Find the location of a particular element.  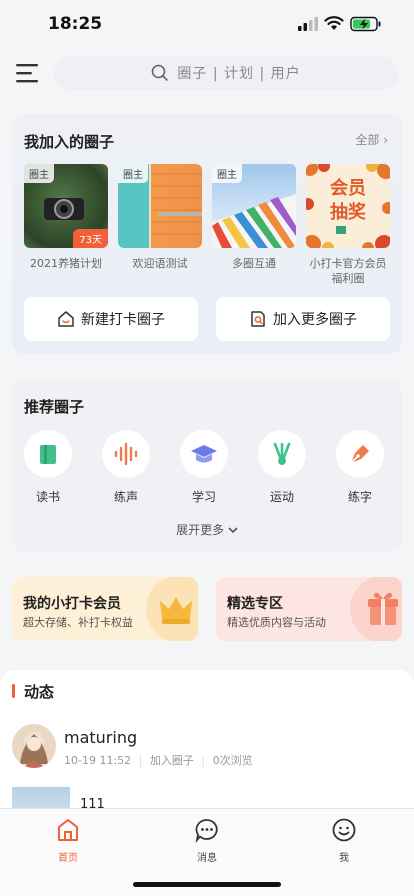

member-promo-card: 我的小打卡会员 超大存储、补打卡权益 is located at coordinates (105, 609).